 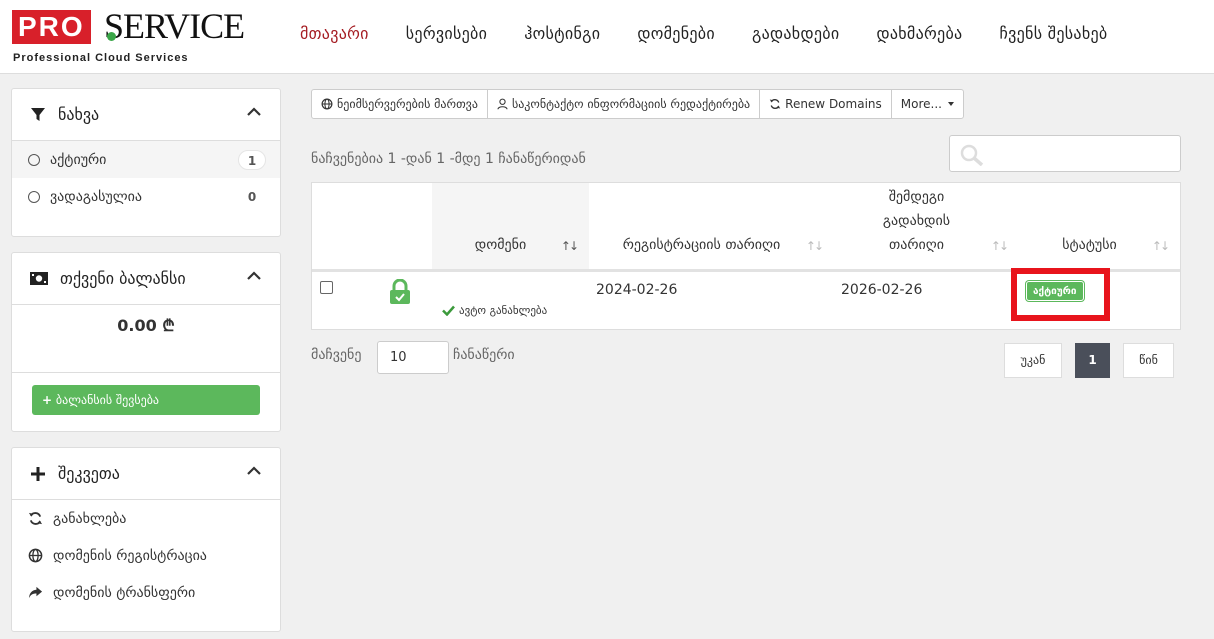 What do you see at coordinates (711, 226) in the screenshot?
I see `column-header-reg-date: რეგისტრაციის თარიღი ↑↓` at bounding box center [711, 226].